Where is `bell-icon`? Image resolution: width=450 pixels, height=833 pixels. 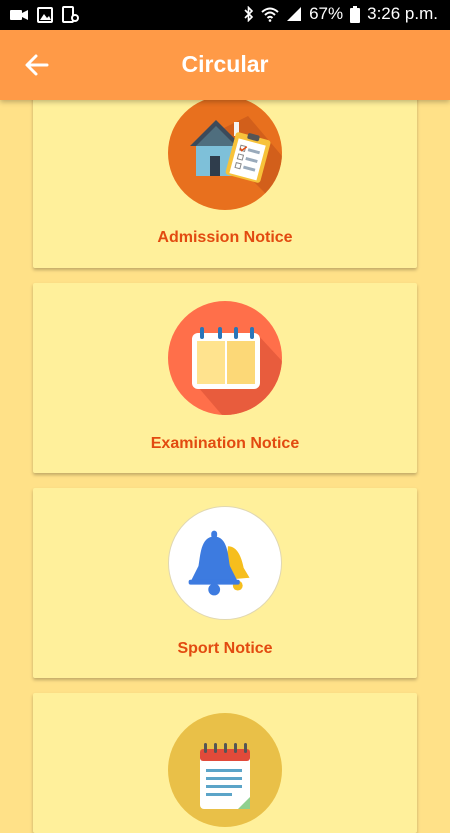
bell-icon is located at coordinates (219, 563).